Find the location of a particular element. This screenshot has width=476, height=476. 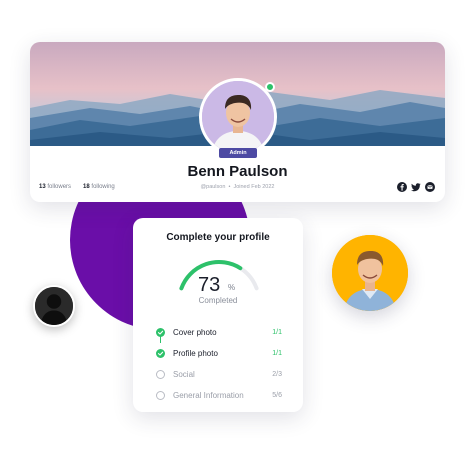

profile-avatar-wrap is located at coordinates (238, 117).